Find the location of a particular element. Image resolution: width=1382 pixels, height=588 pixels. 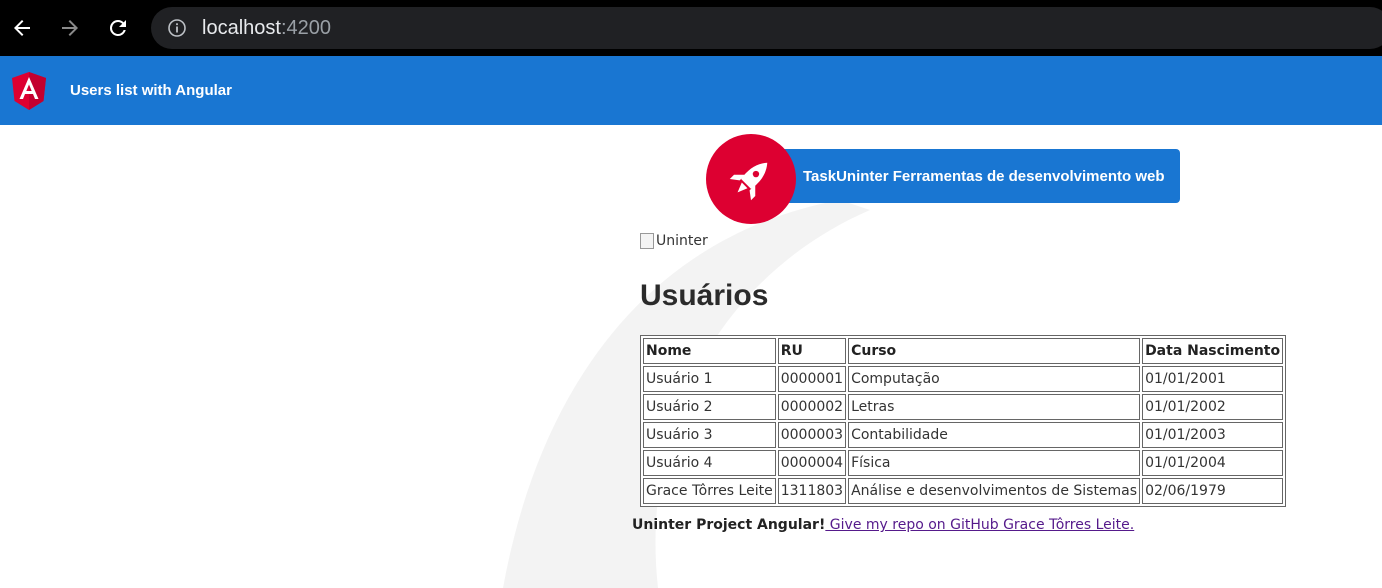

table-header-row: Nome RU Curso Data Nascimento is located at coordinates (963, 351).